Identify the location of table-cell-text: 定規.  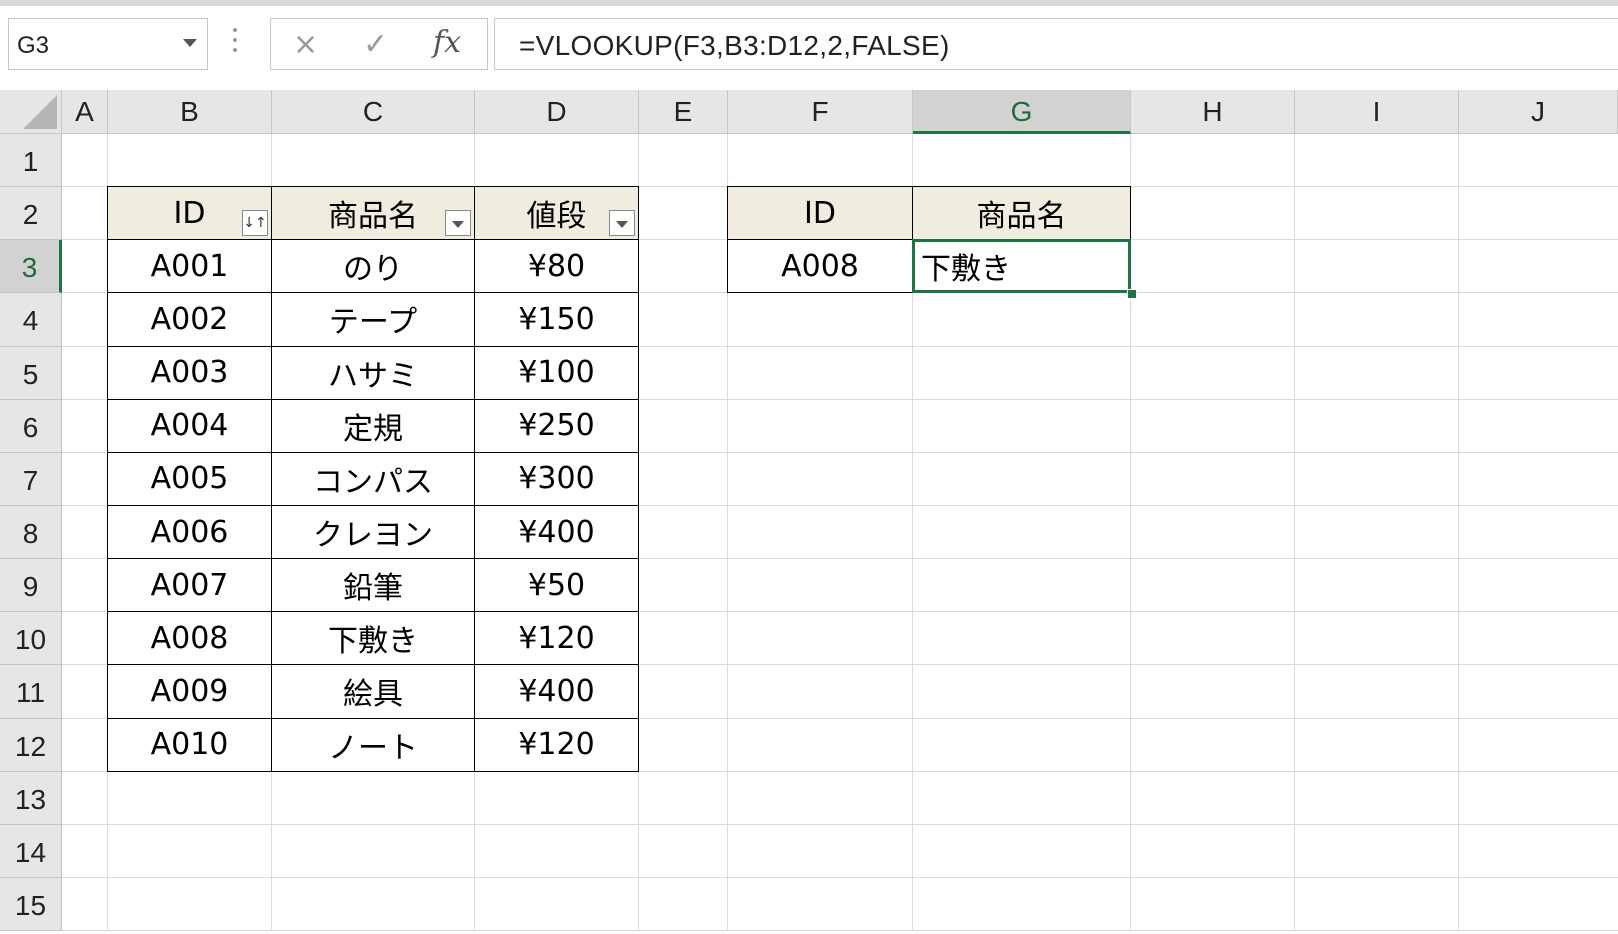
(373, 429).